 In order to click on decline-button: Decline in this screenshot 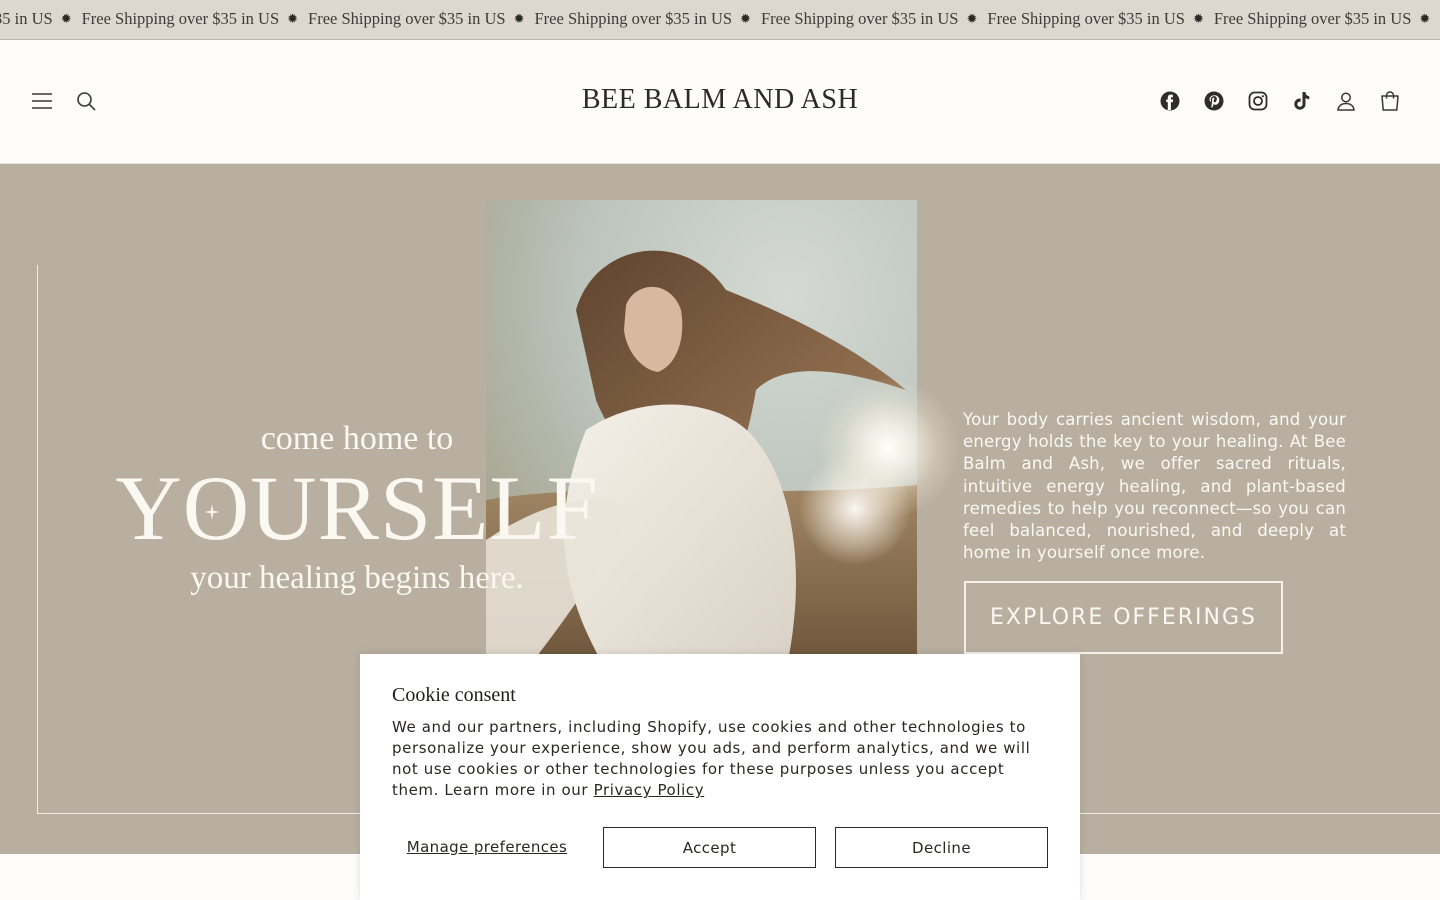, I will do `click(941, 847)`.